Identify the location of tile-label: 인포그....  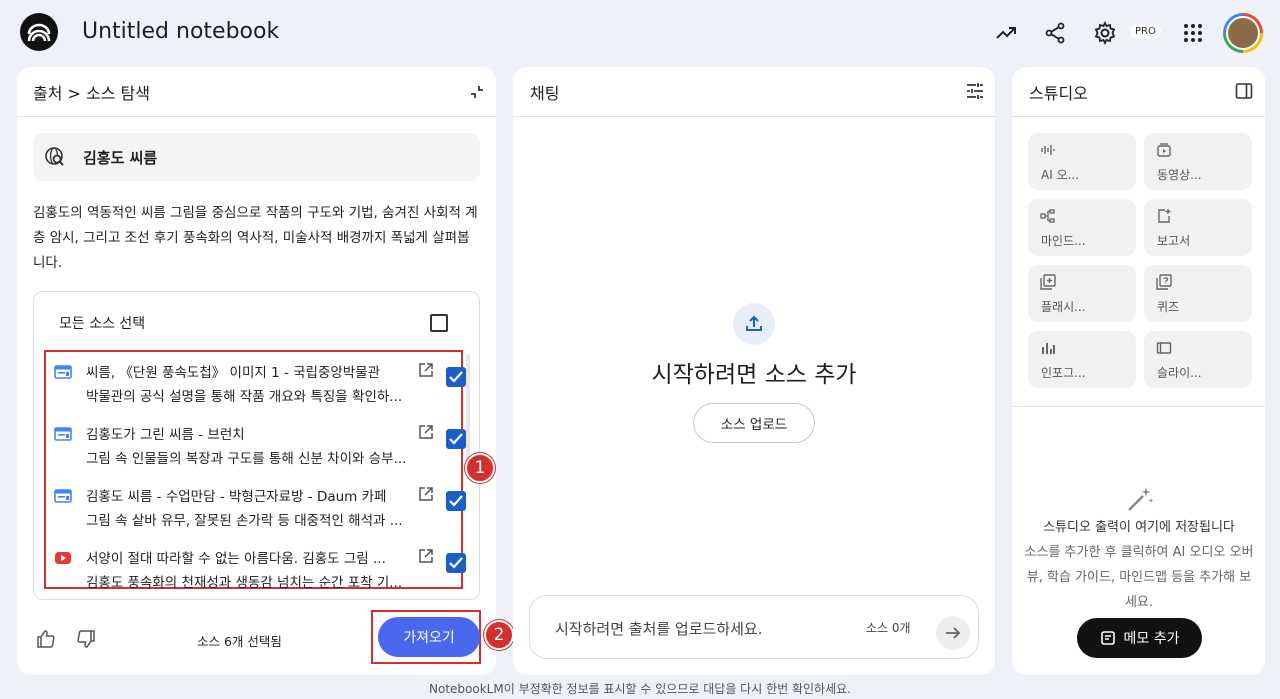
(1063, 373).